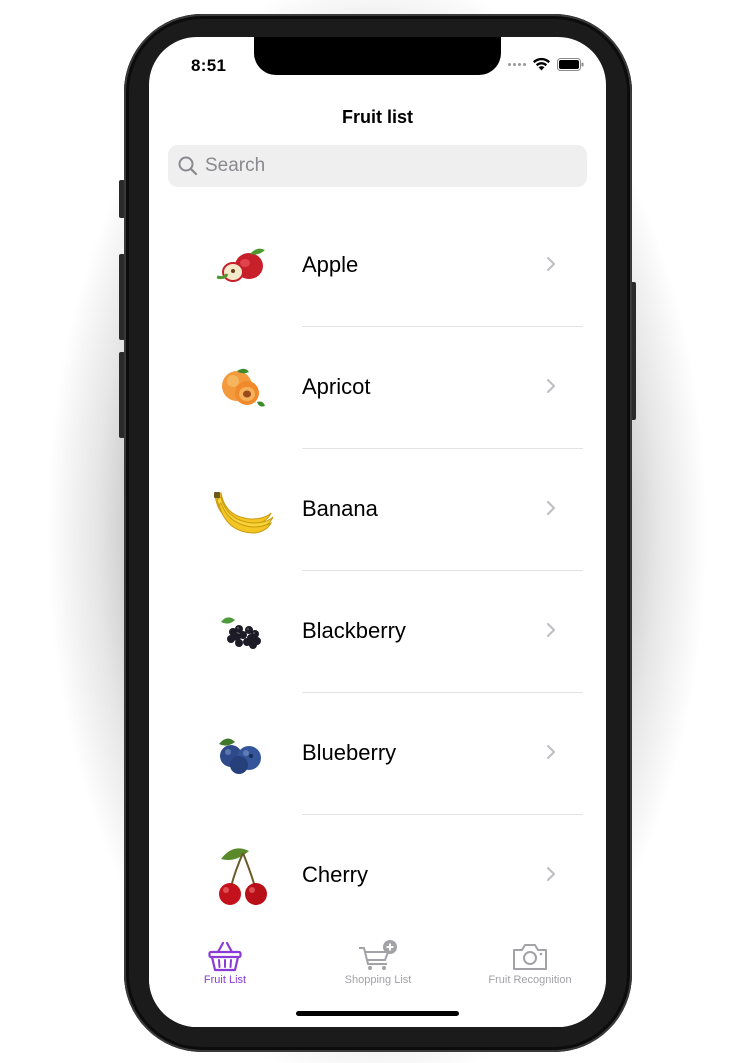 The image size is (754, 1063). Describe the element at coordinates (570, 64) in the screenshot. I see `battery-icon` at that location.